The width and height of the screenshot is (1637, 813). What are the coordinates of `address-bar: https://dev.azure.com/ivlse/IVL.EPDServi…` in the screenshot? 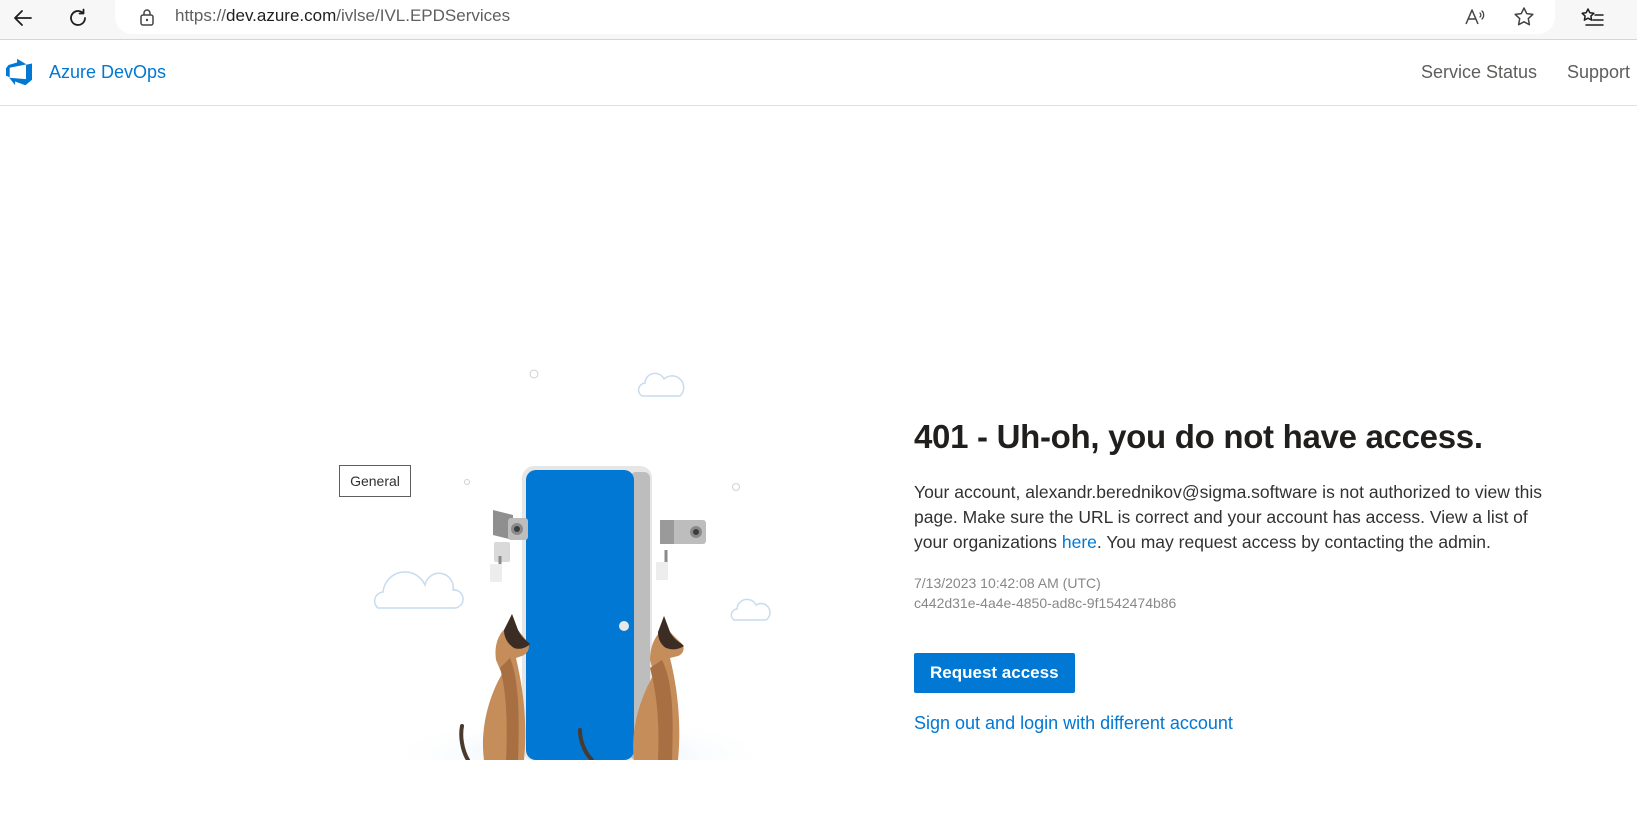 It's located at (835, 17).